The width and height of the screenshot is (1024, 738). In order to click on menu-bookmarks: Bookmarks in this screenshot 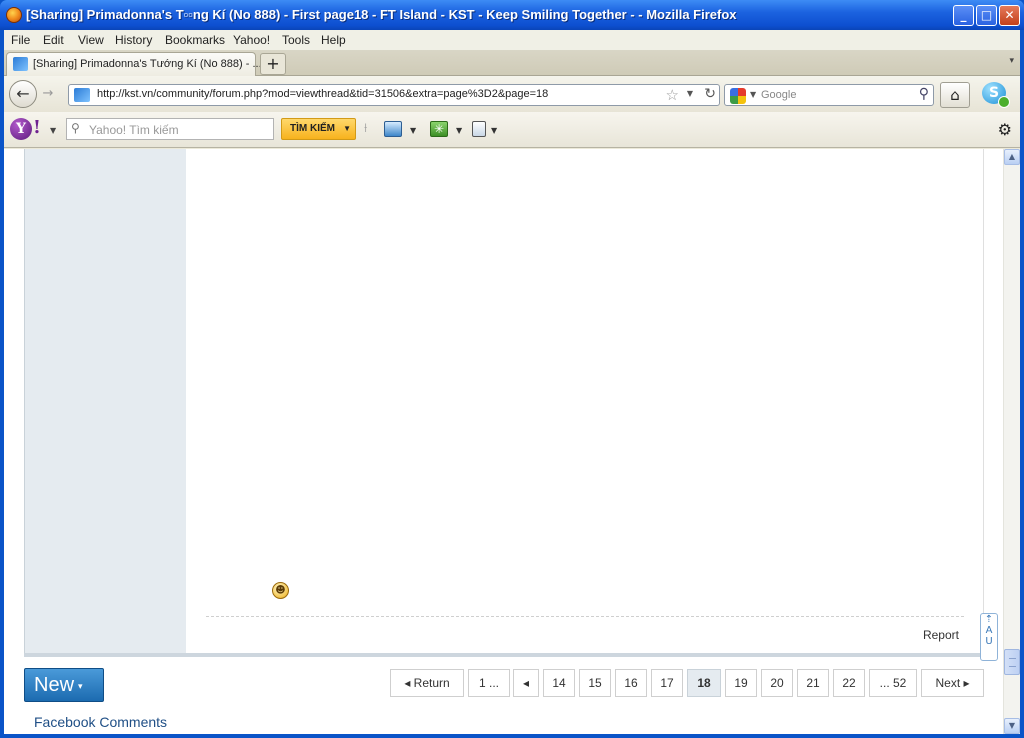, I will do `click(195, 40)`.